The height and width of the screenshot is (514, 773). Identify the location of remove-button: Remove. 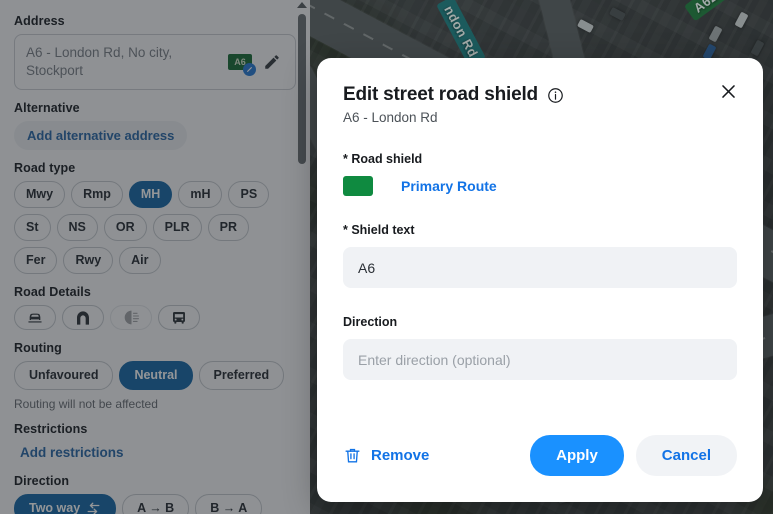
(386, 455).